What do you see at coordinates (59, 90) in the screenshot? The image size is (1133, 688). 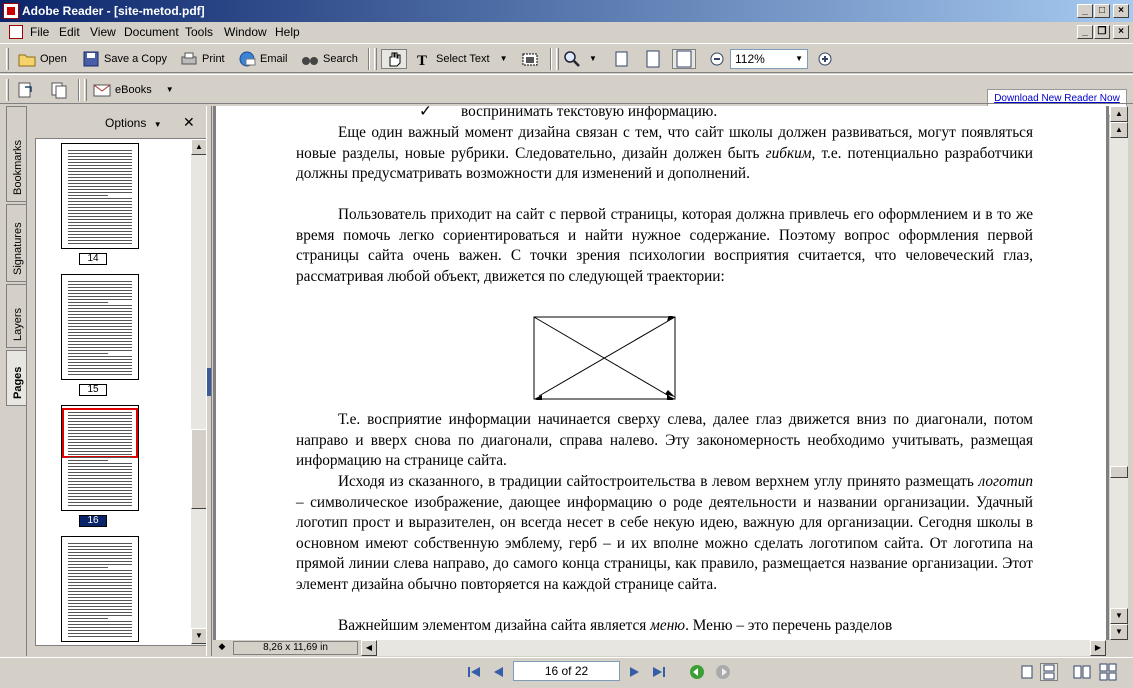 I see `extract-page-button` at bounding box center [59, 90].